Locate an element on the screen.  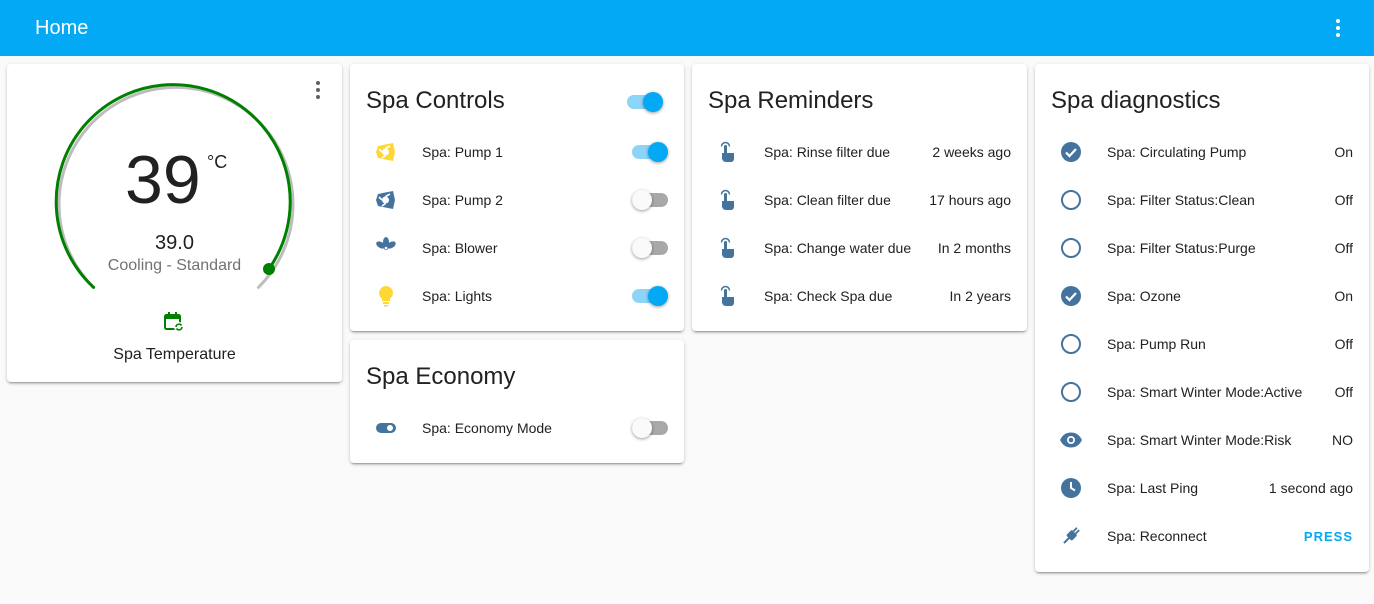
dots-vertical-icon is located at coordinates (1338, 28).